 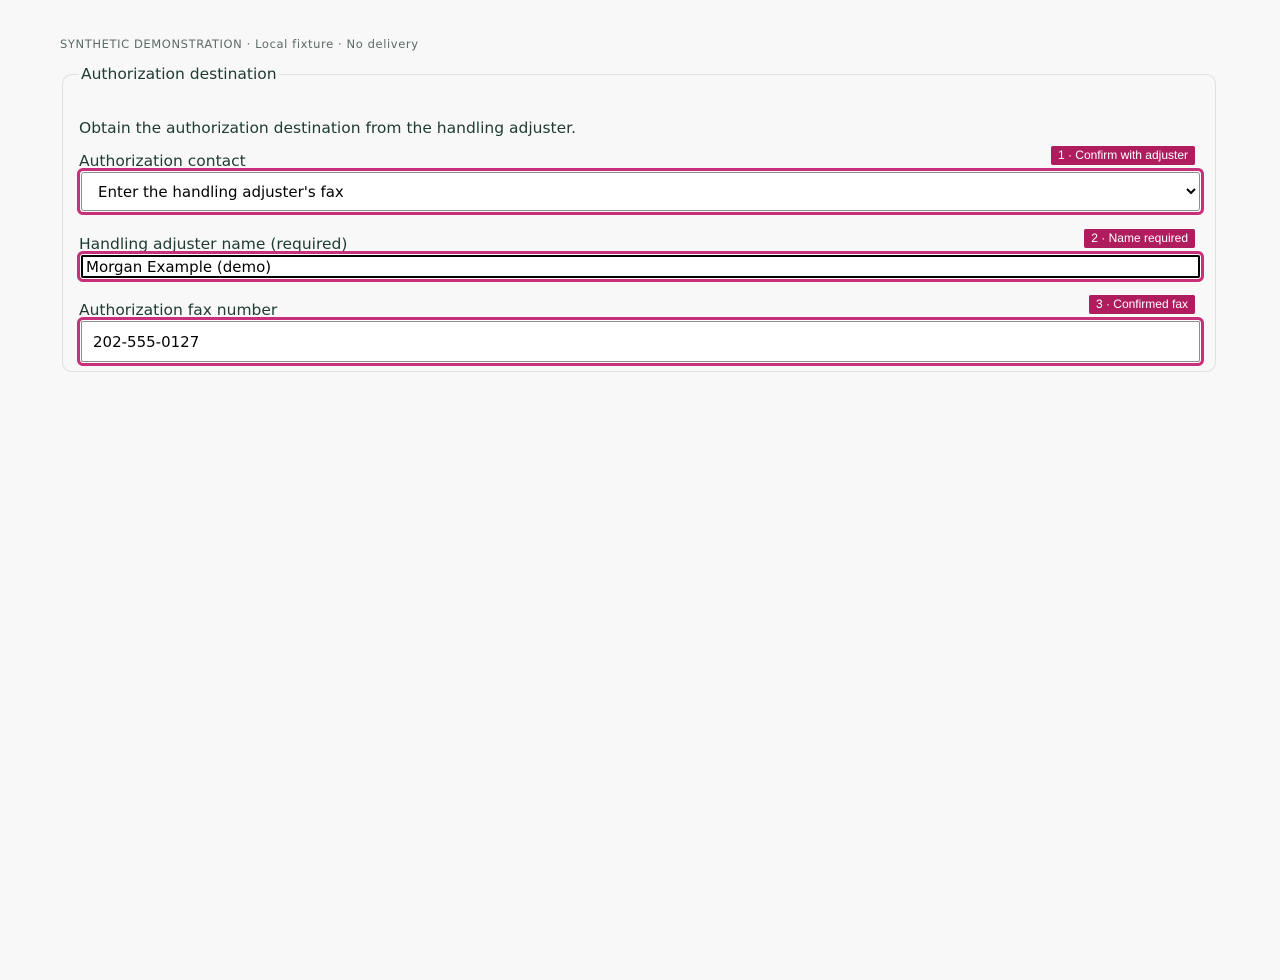 What do you see at coordinates (179, 74) in the screenshot?
I see `fieldset-legend: Authorization destination` at bounding box center [179, 74].